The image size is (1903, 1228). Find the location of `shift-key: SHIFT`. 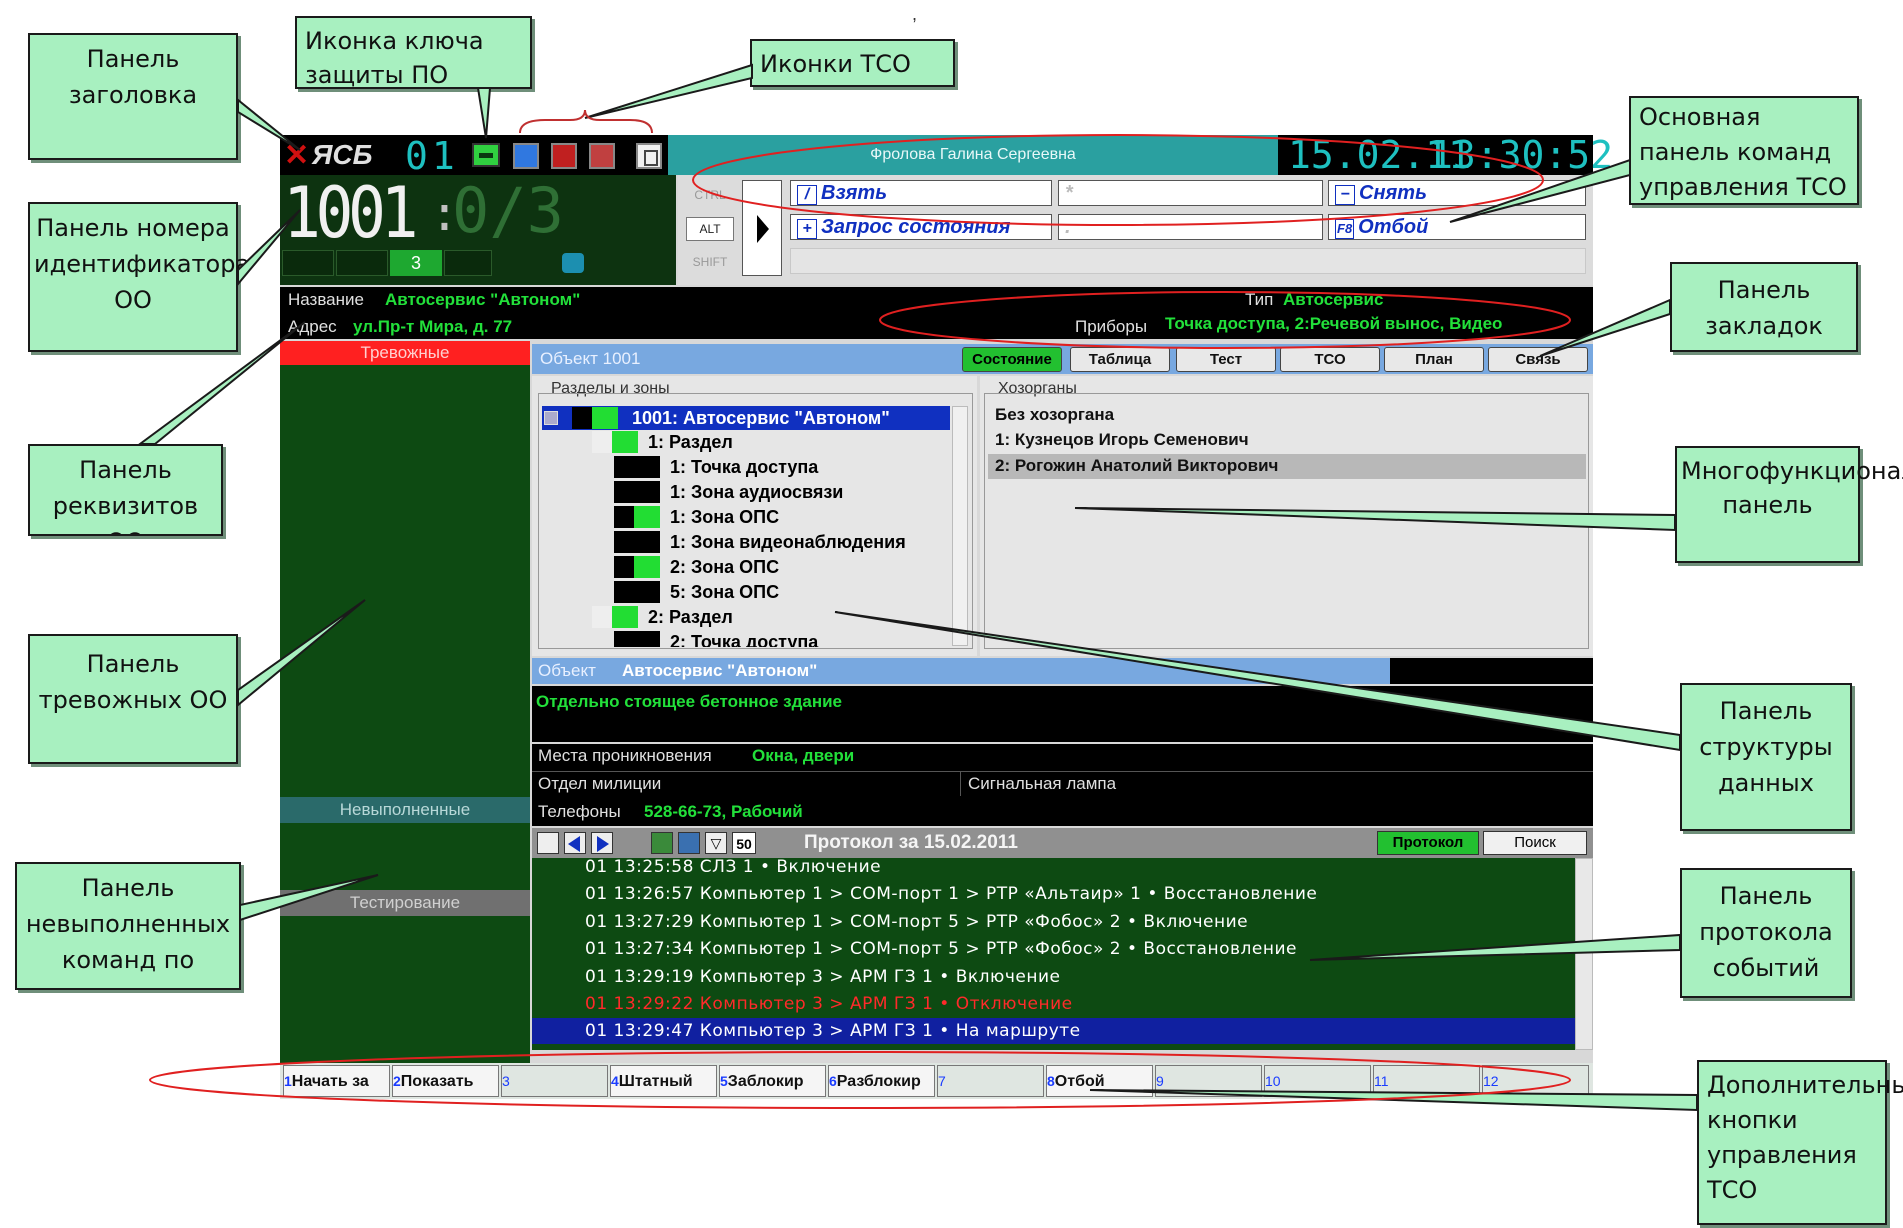

shift-key: SHIFT is located at coordinates (710, 262).